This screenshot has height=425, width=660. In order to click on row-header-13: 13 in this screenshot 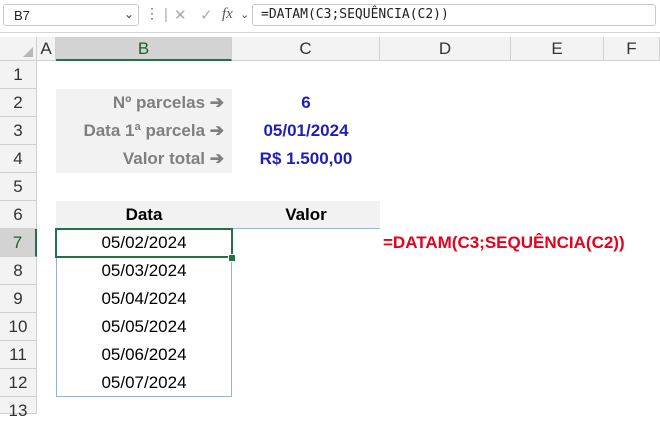, I will do `click(18, 408)`.